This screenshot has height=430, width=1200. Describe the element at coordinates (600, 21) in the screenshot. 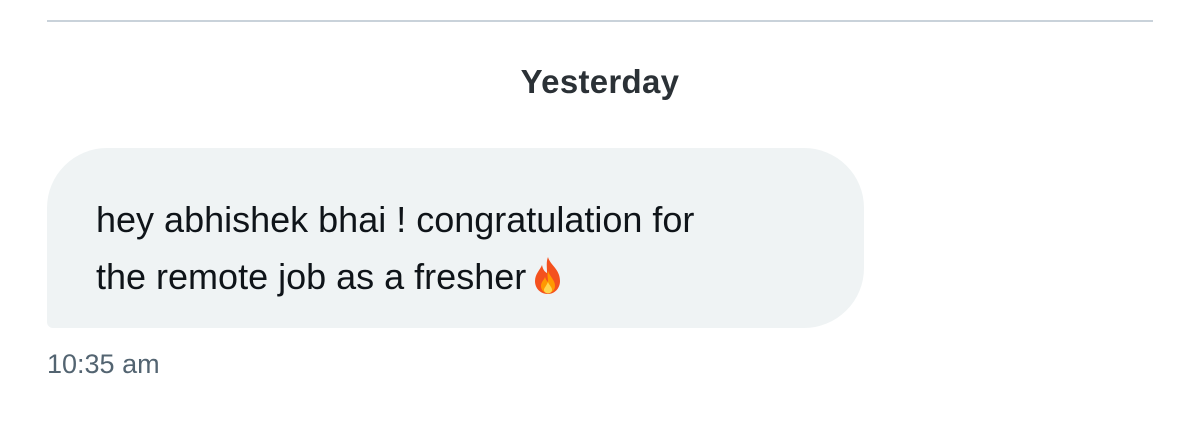

I see `top-divider` at that location.